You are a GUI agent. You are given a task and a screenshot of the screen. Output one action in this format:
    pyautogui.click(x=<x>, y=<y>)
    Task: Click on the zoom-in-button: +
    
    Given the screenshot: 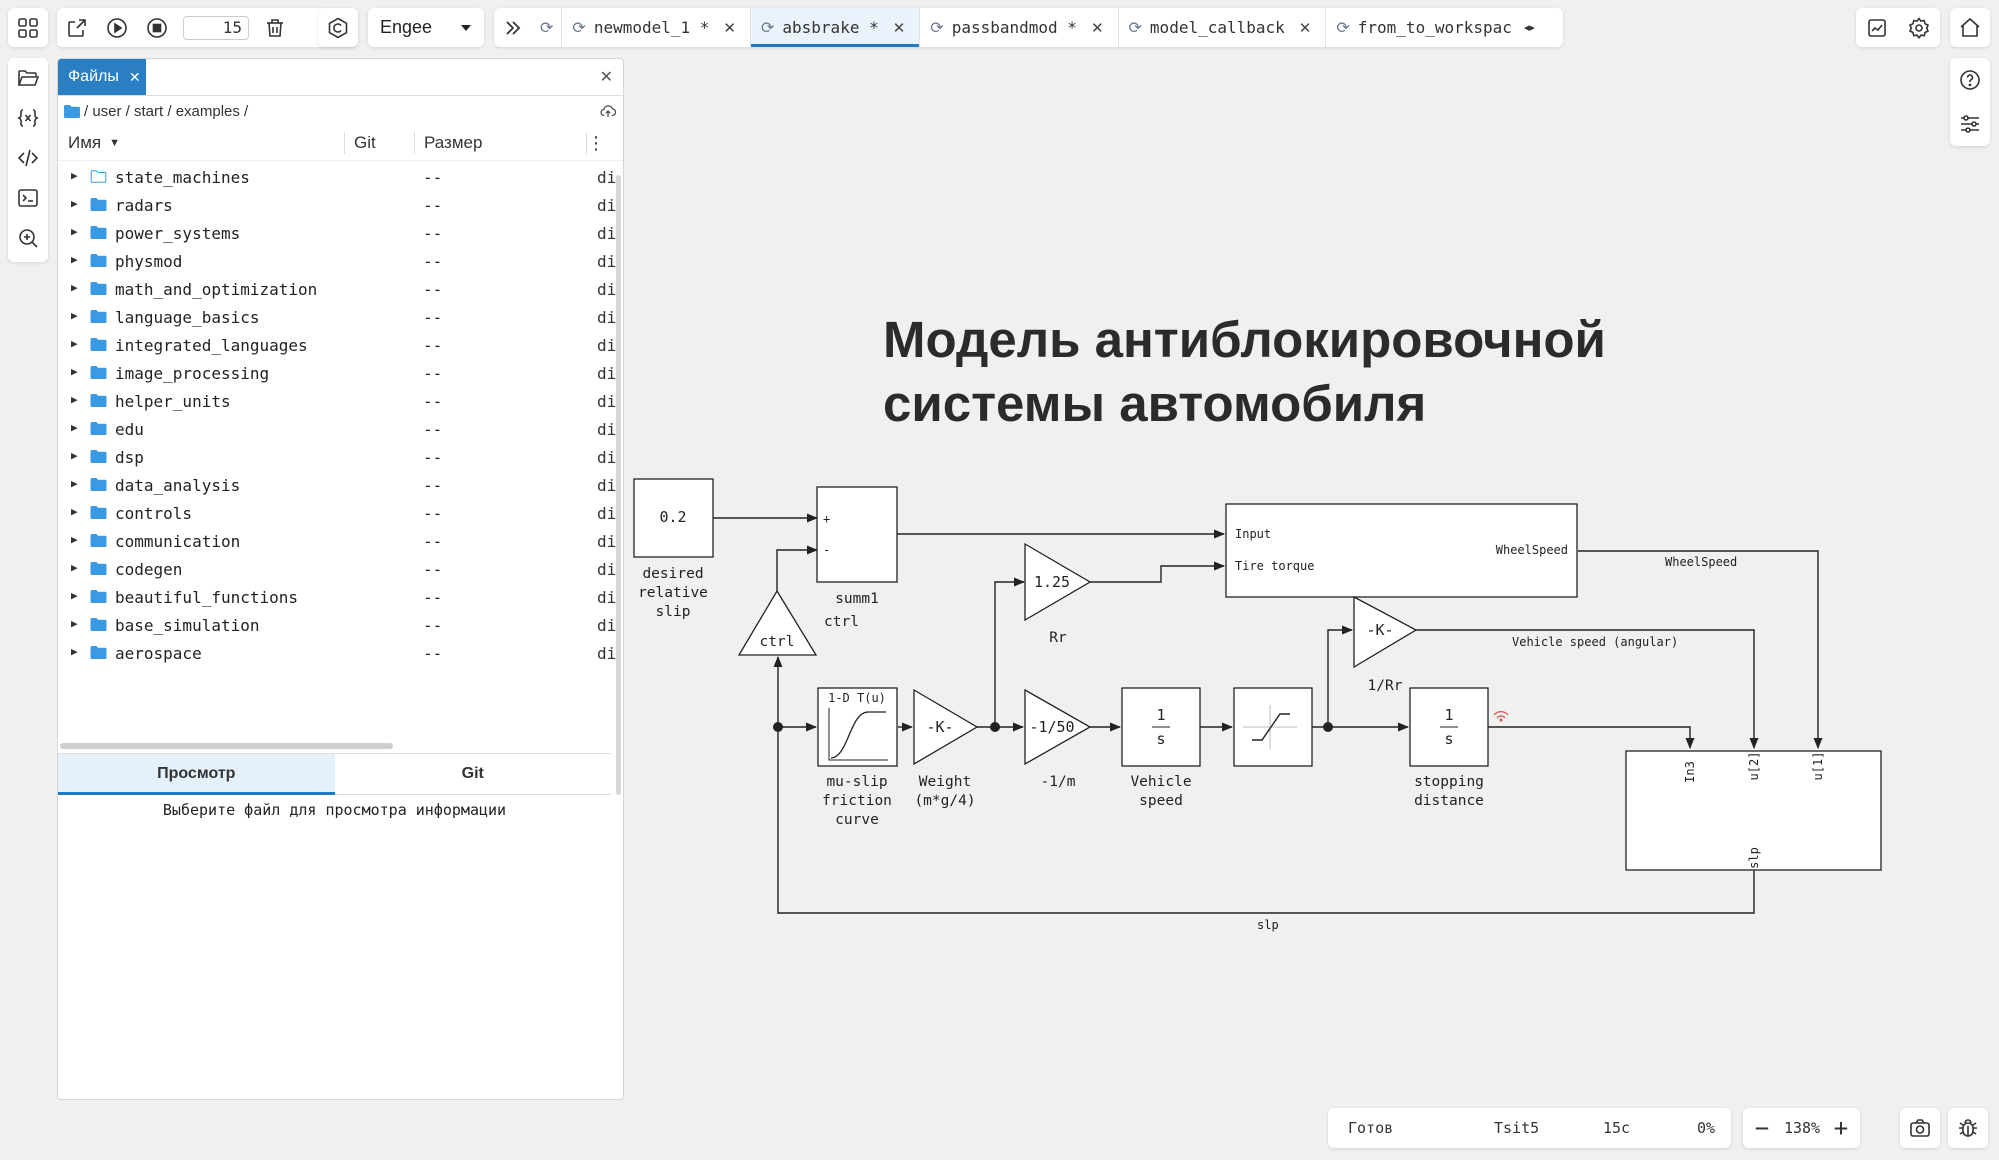 What is the action you would take?
    pyautogui.click(x=1841, y=1128)
    